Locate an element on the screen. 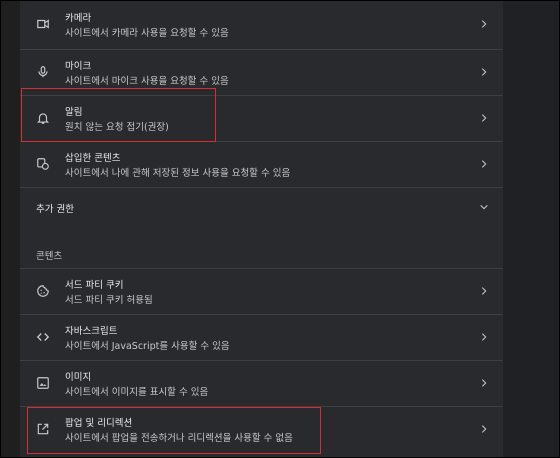 This screenshot has width=560, height=458. third-party-cookies-row: 서드 파티 쿠키 서드 파티 쿠키 허용됨 is located at coordinates (261, 291).